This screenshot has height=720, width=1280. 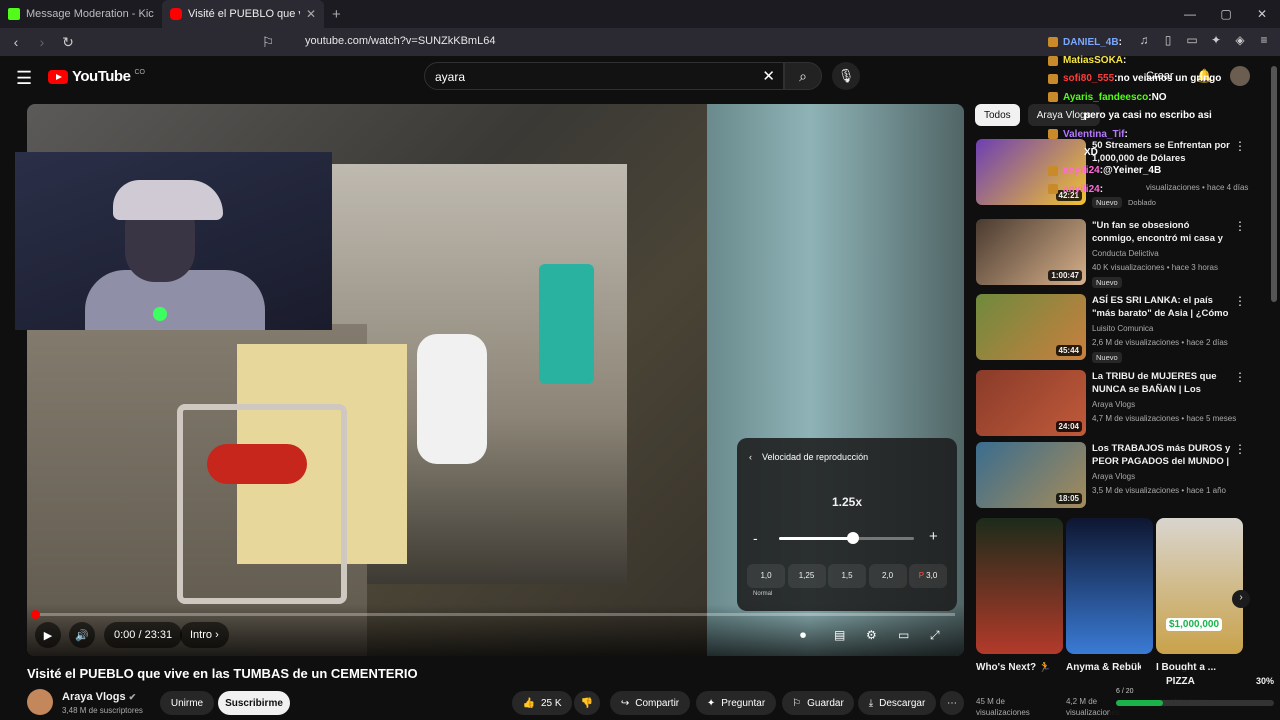 What do you see at coordinates (871, 635) in the screenshot?
I see `settings-gear-icon: ⚙` at bounding box center [871, 635].